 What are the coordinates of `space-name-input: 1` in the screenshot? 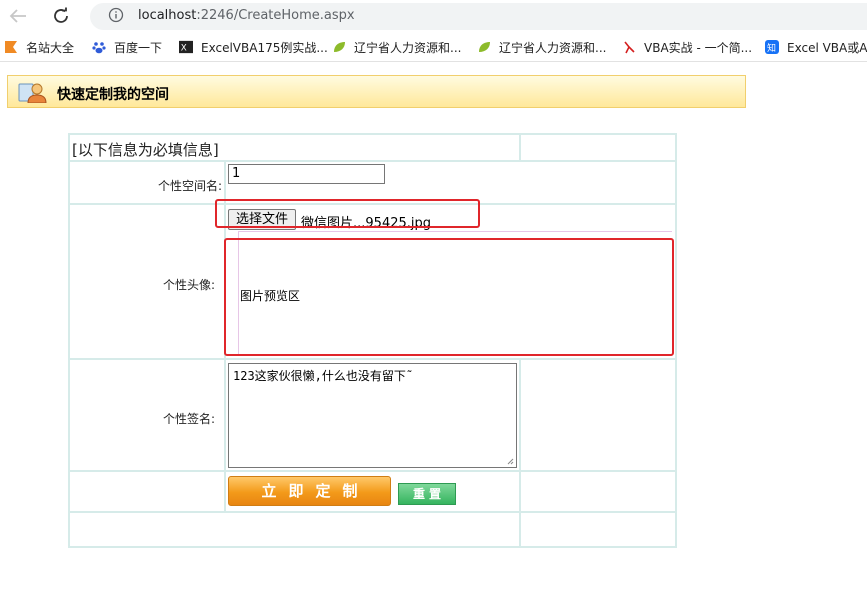 It's located at (306, 174).